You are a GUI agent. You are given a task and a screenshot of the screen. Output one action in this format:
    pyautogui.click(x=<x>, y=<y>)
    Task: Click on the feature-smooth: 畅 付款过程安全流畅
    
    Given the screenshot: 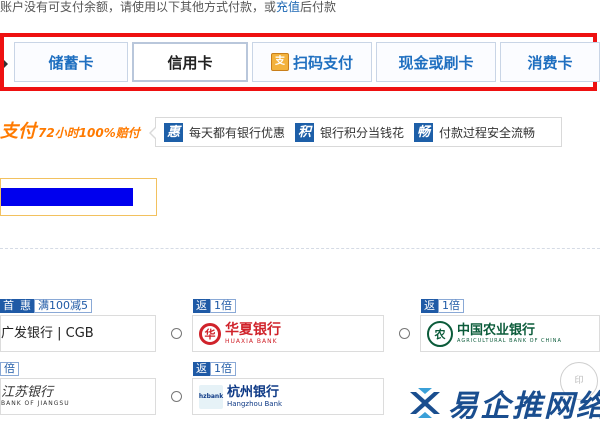 What is the action you would take?
    pyautogui.click(x=474, y=132)
    